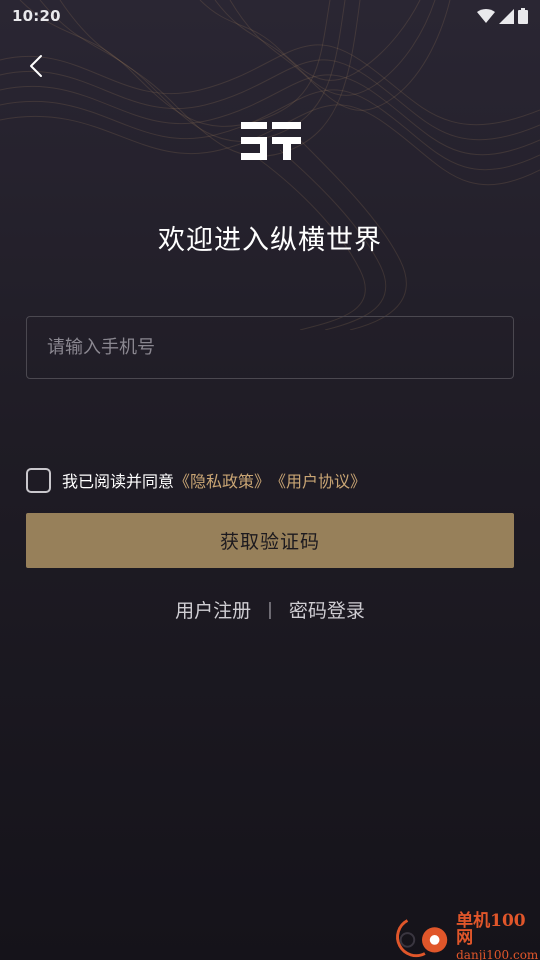 The image size is (540, 960). Describe the element at coordinates (270, 240) in the screenshot. I see `welcome-title: 欢迎进入纵横世界` at that location.